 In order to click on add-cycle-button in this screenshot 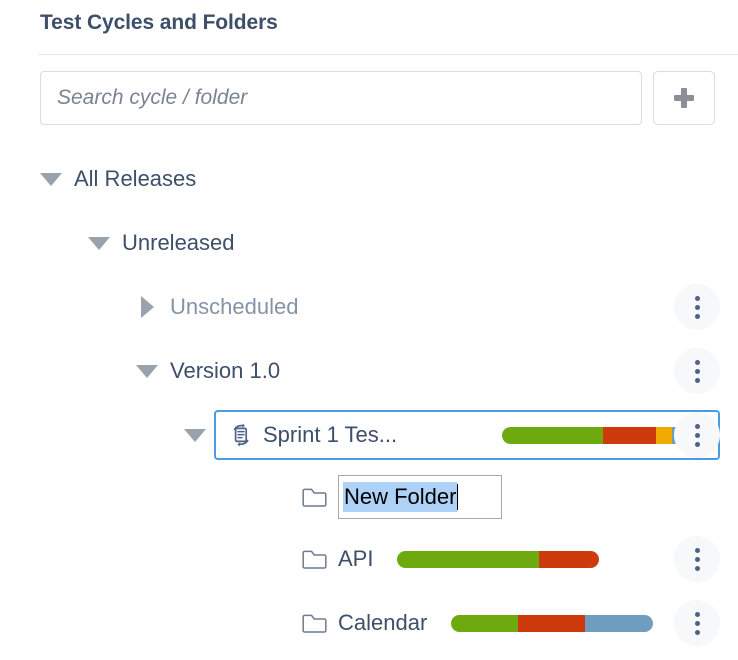, I will do `click(684, 98)`.